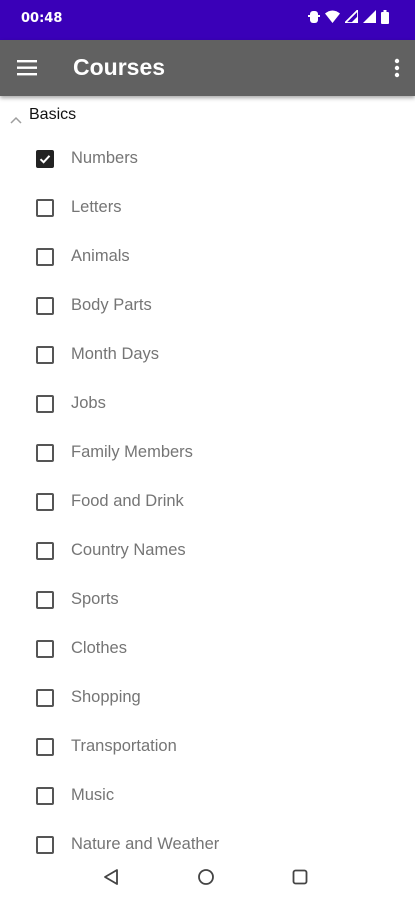  What do you see at coordinates (207, 207) in the screenshot?
I see `list-item: Letters` at bounding box center [207, 207].